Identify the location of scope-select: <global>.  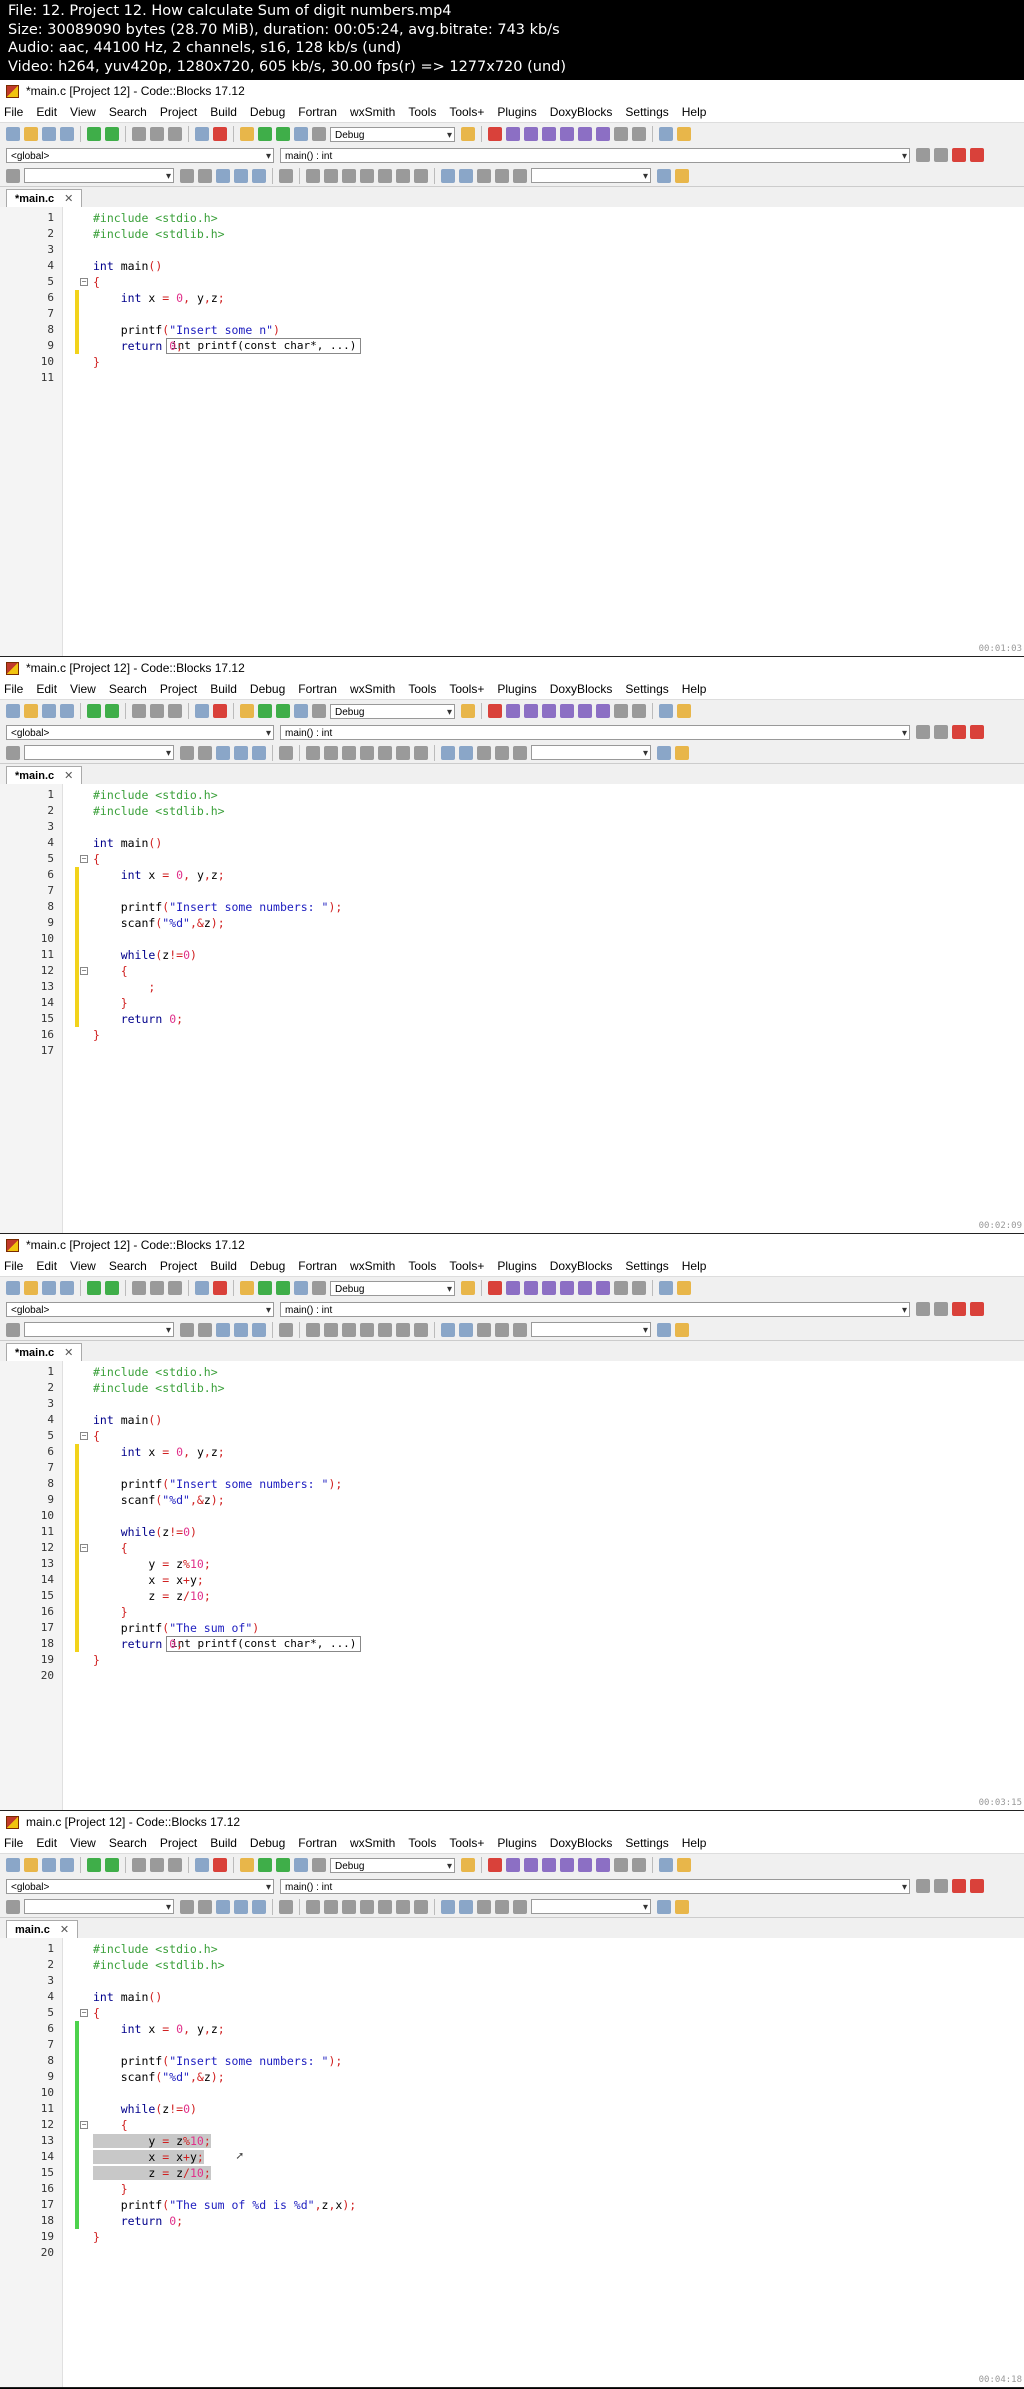
(140, 732).